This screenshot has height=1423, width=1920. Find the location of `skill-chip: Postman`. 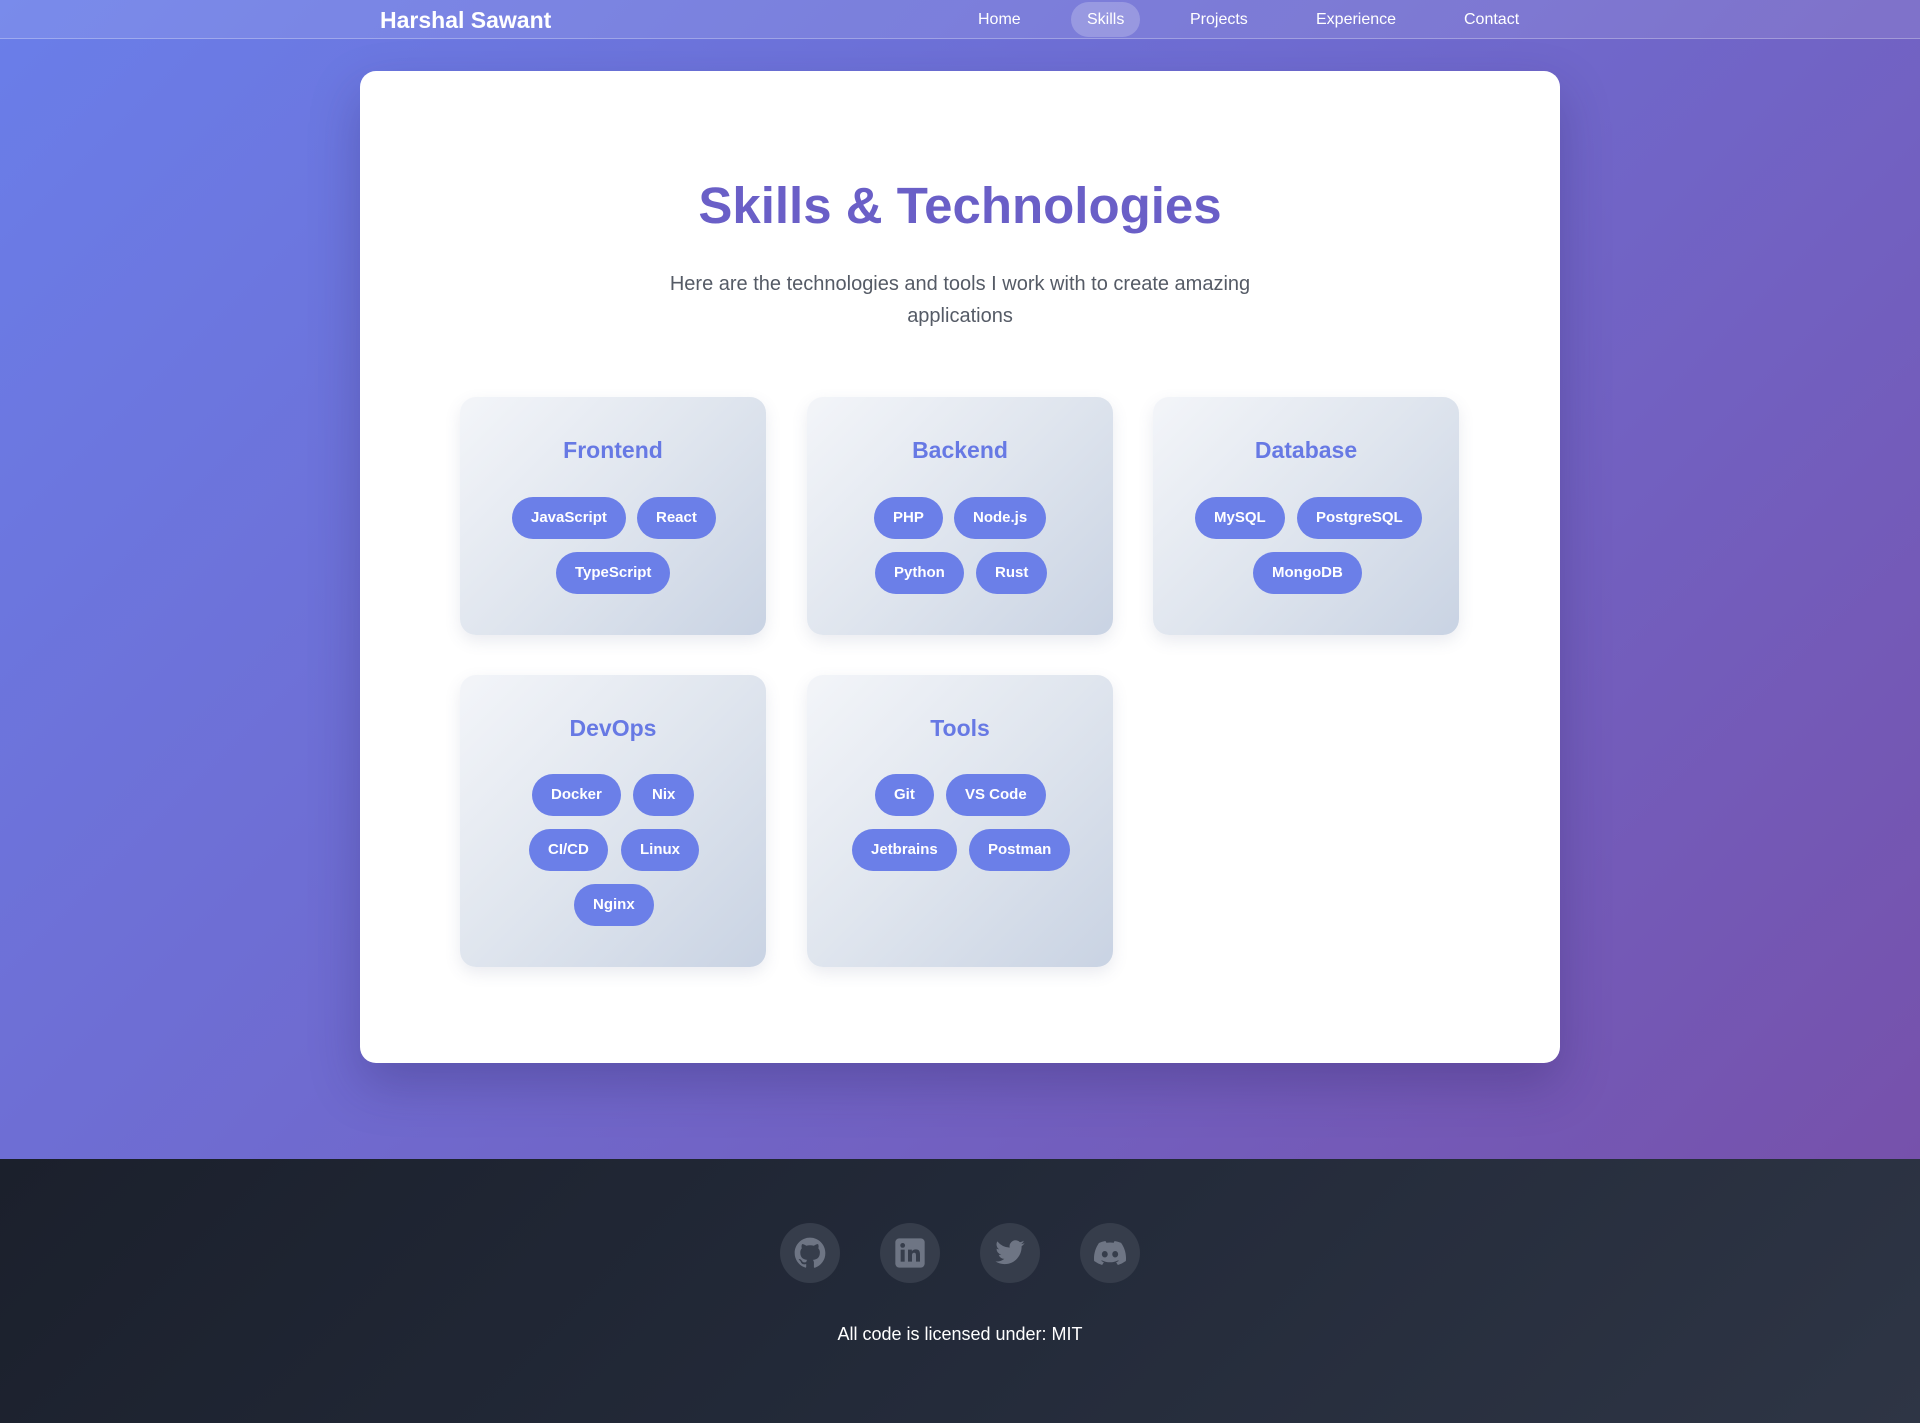

skill-chip: Postman is located at coordinates (1020, 850).